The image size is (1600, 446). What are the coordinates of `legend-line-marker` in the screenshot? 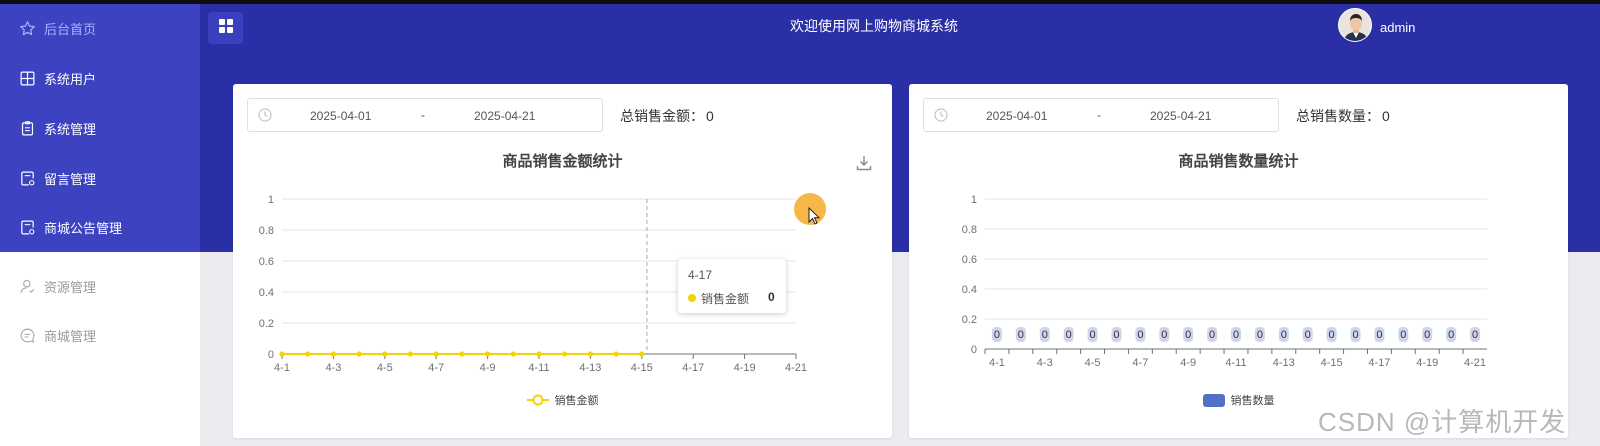 It's located at (537, 400).